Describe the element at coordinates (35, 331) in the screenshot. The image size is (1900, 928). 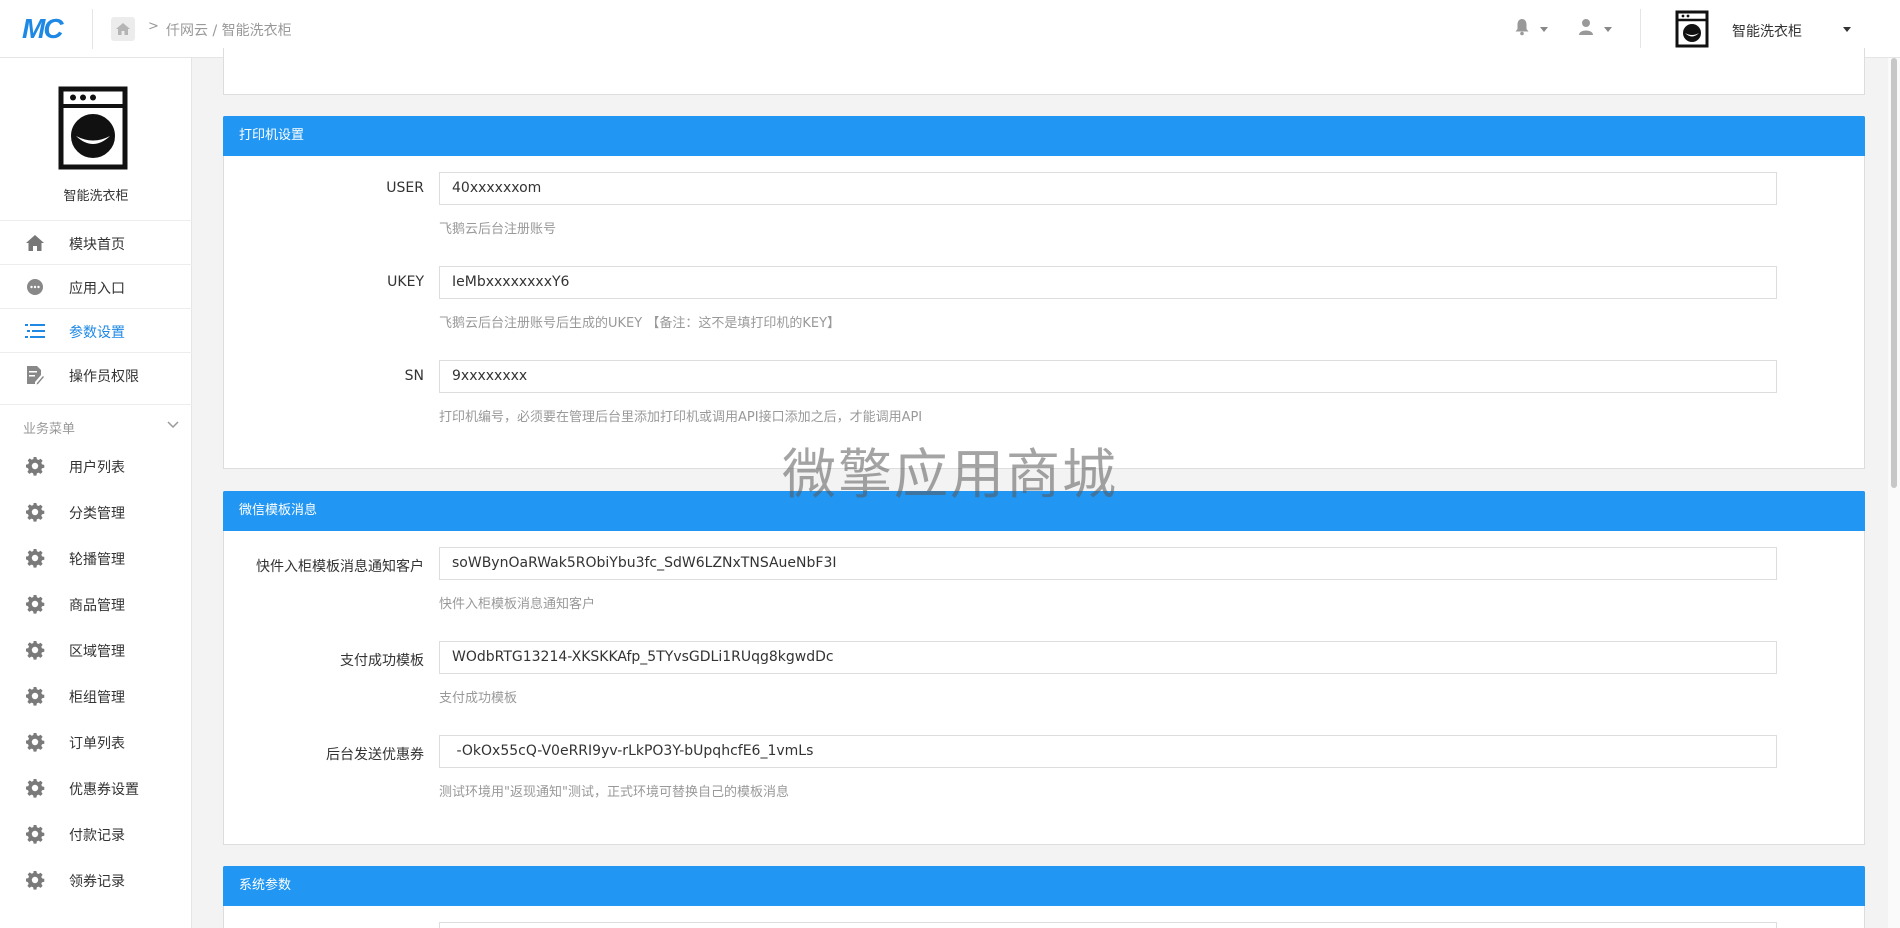
I see `list-icon` at that location.